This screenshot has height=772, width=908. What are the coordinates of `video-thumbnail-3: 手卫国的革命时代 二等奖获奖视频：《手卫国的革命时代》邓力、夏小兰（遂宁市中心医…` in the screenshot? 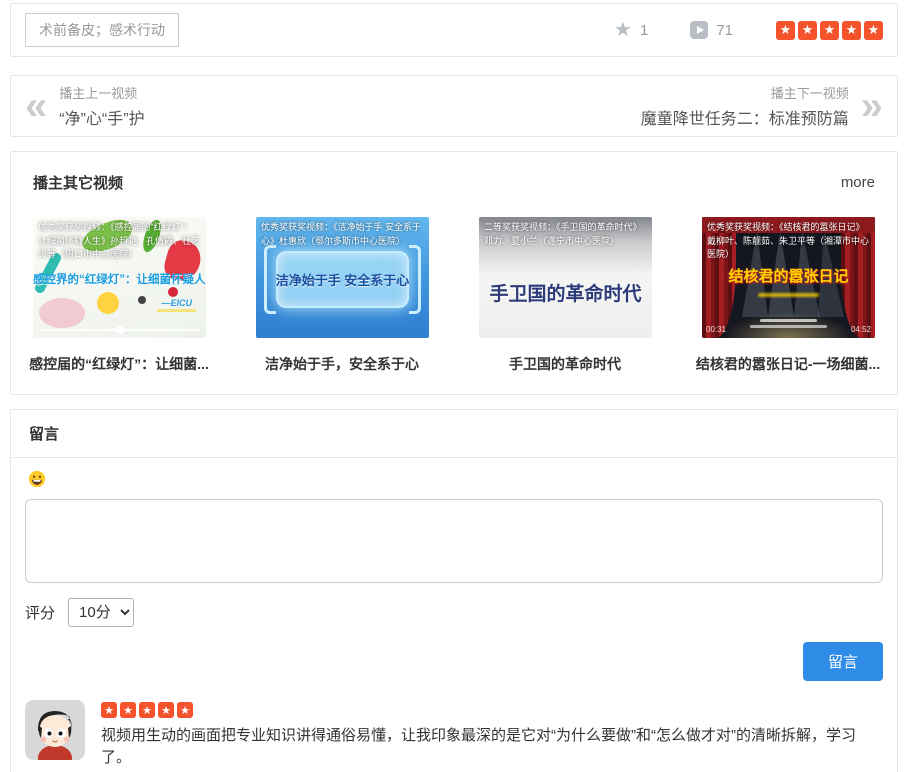 It's located at (565, 277).